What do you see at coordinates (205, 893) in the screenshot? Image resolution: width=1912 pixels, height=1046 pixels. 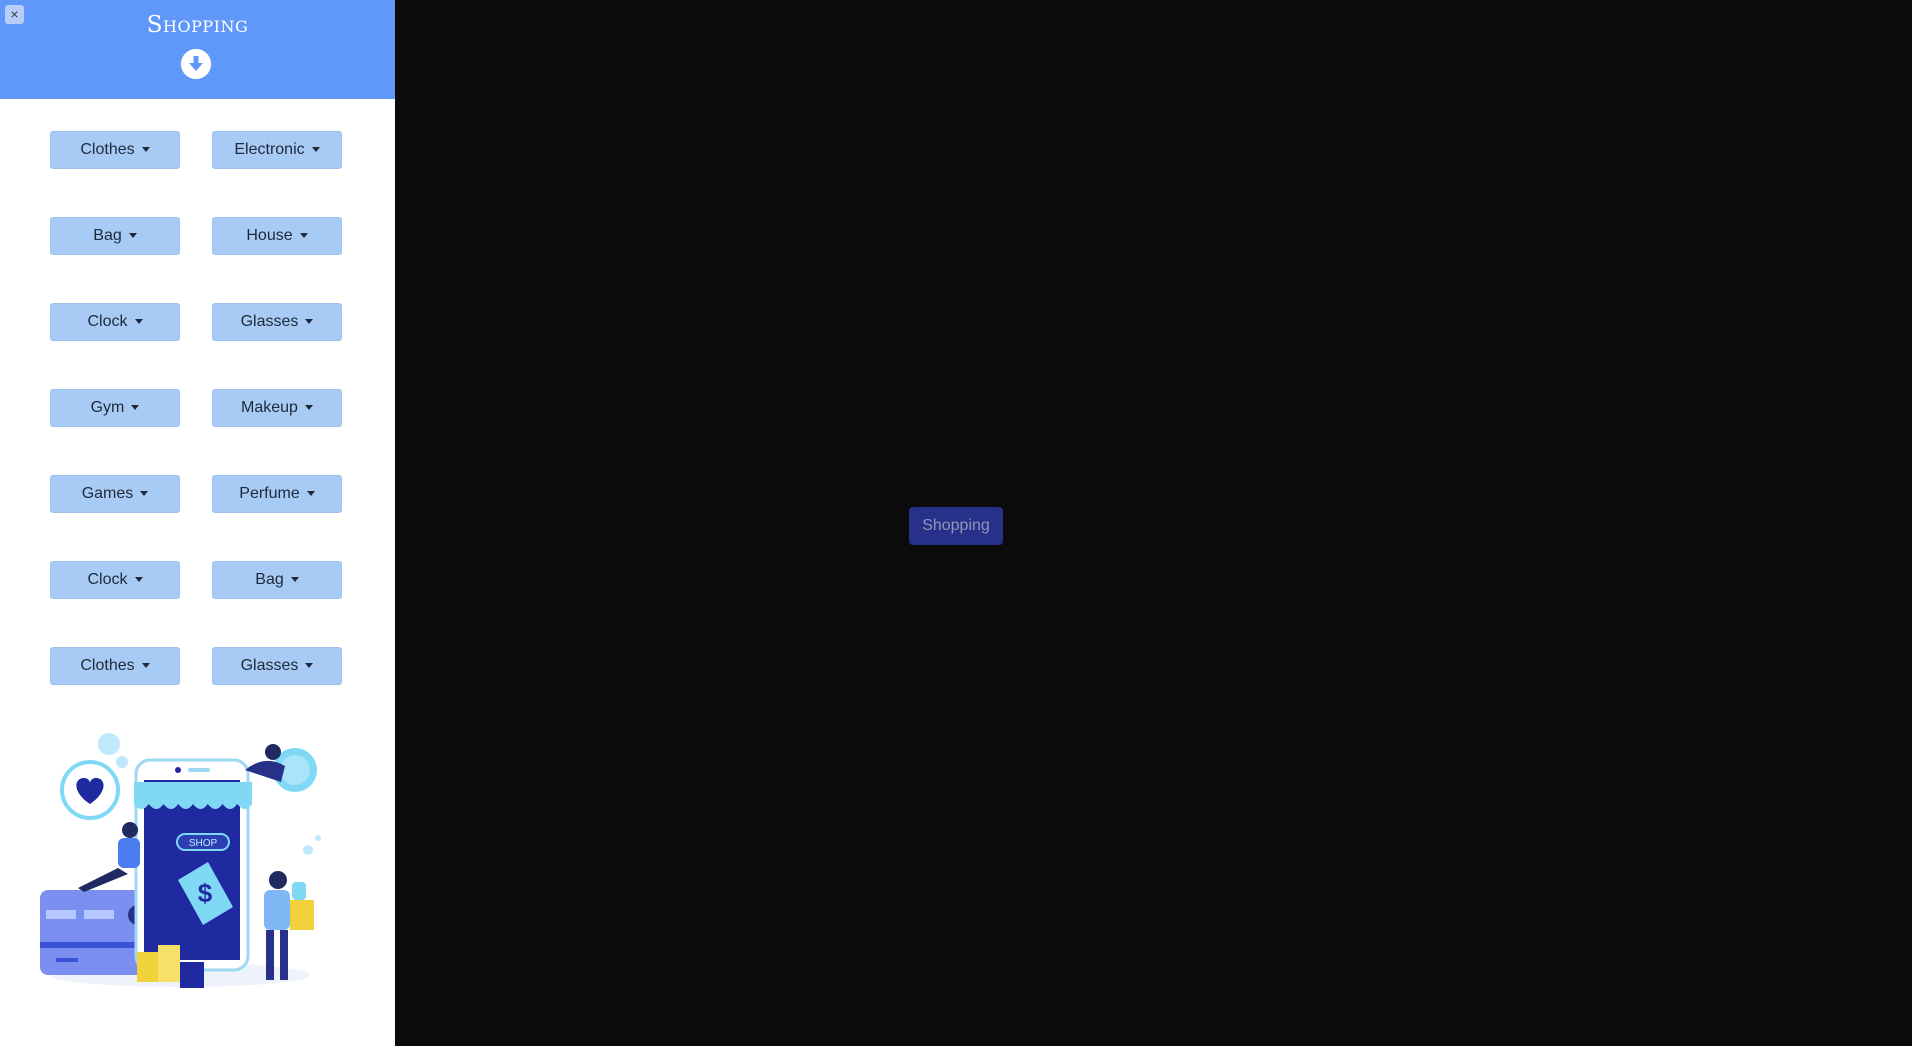 I see `tag-dollar-label: $` at bounding box center [205, 893].